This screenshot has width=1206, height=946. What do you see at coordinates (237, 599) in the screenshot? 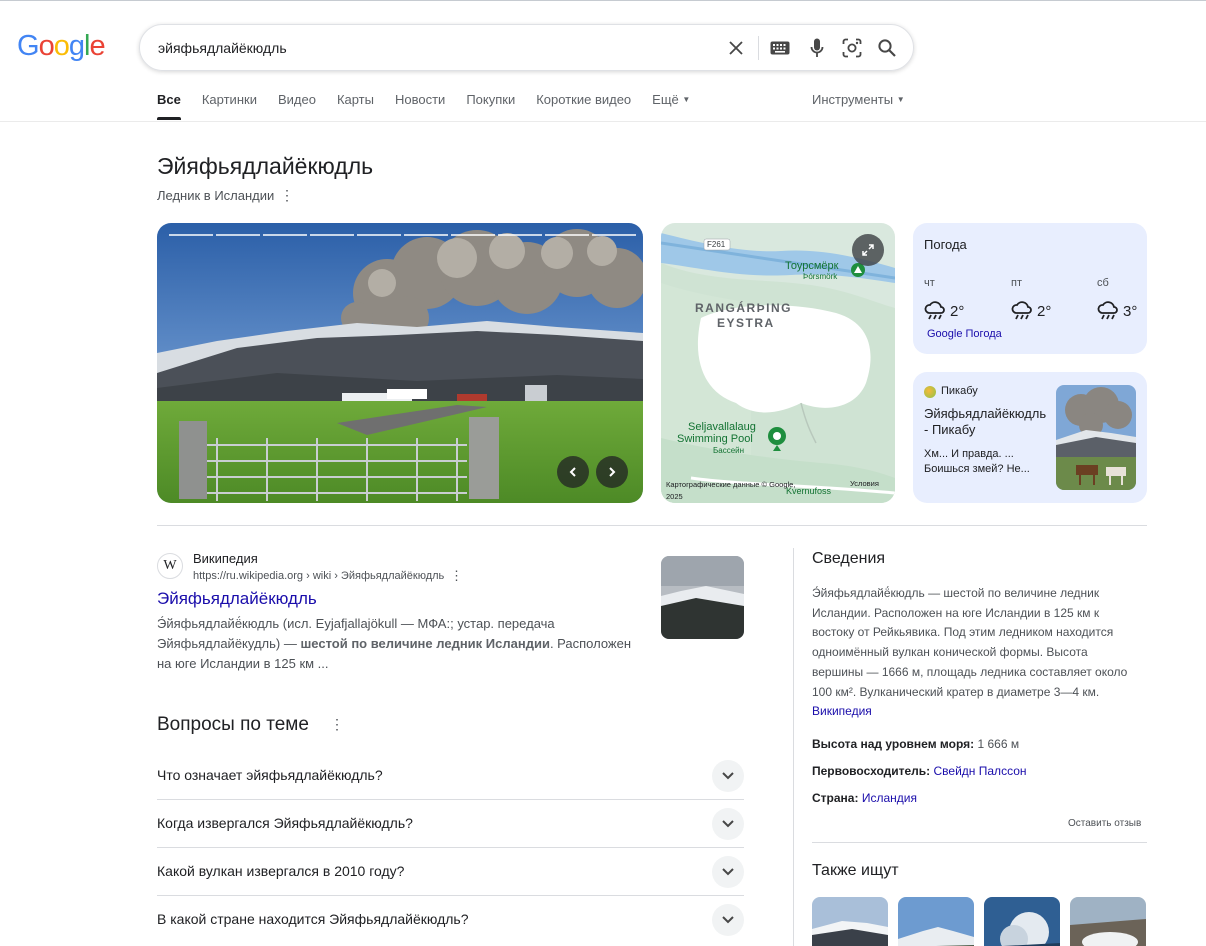
I see `result-title-link: Эйяфьядлайёкюдль` at bounding box center [237, 599].